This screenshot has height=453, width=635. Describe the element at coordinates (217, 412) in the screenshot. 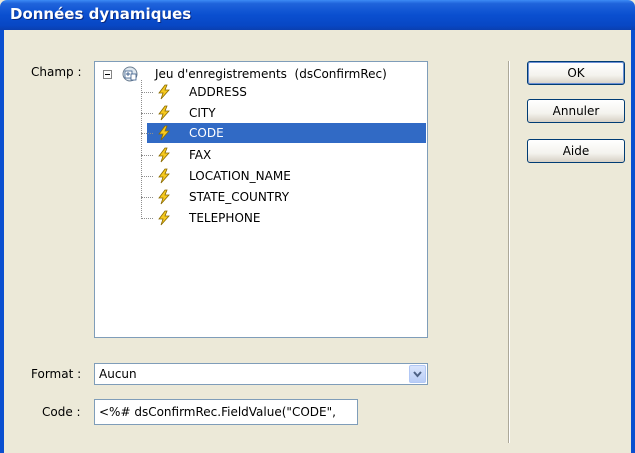

I see `code-input-value: <%# dsConfirmRec.FieldValue("CODE",` at that location.